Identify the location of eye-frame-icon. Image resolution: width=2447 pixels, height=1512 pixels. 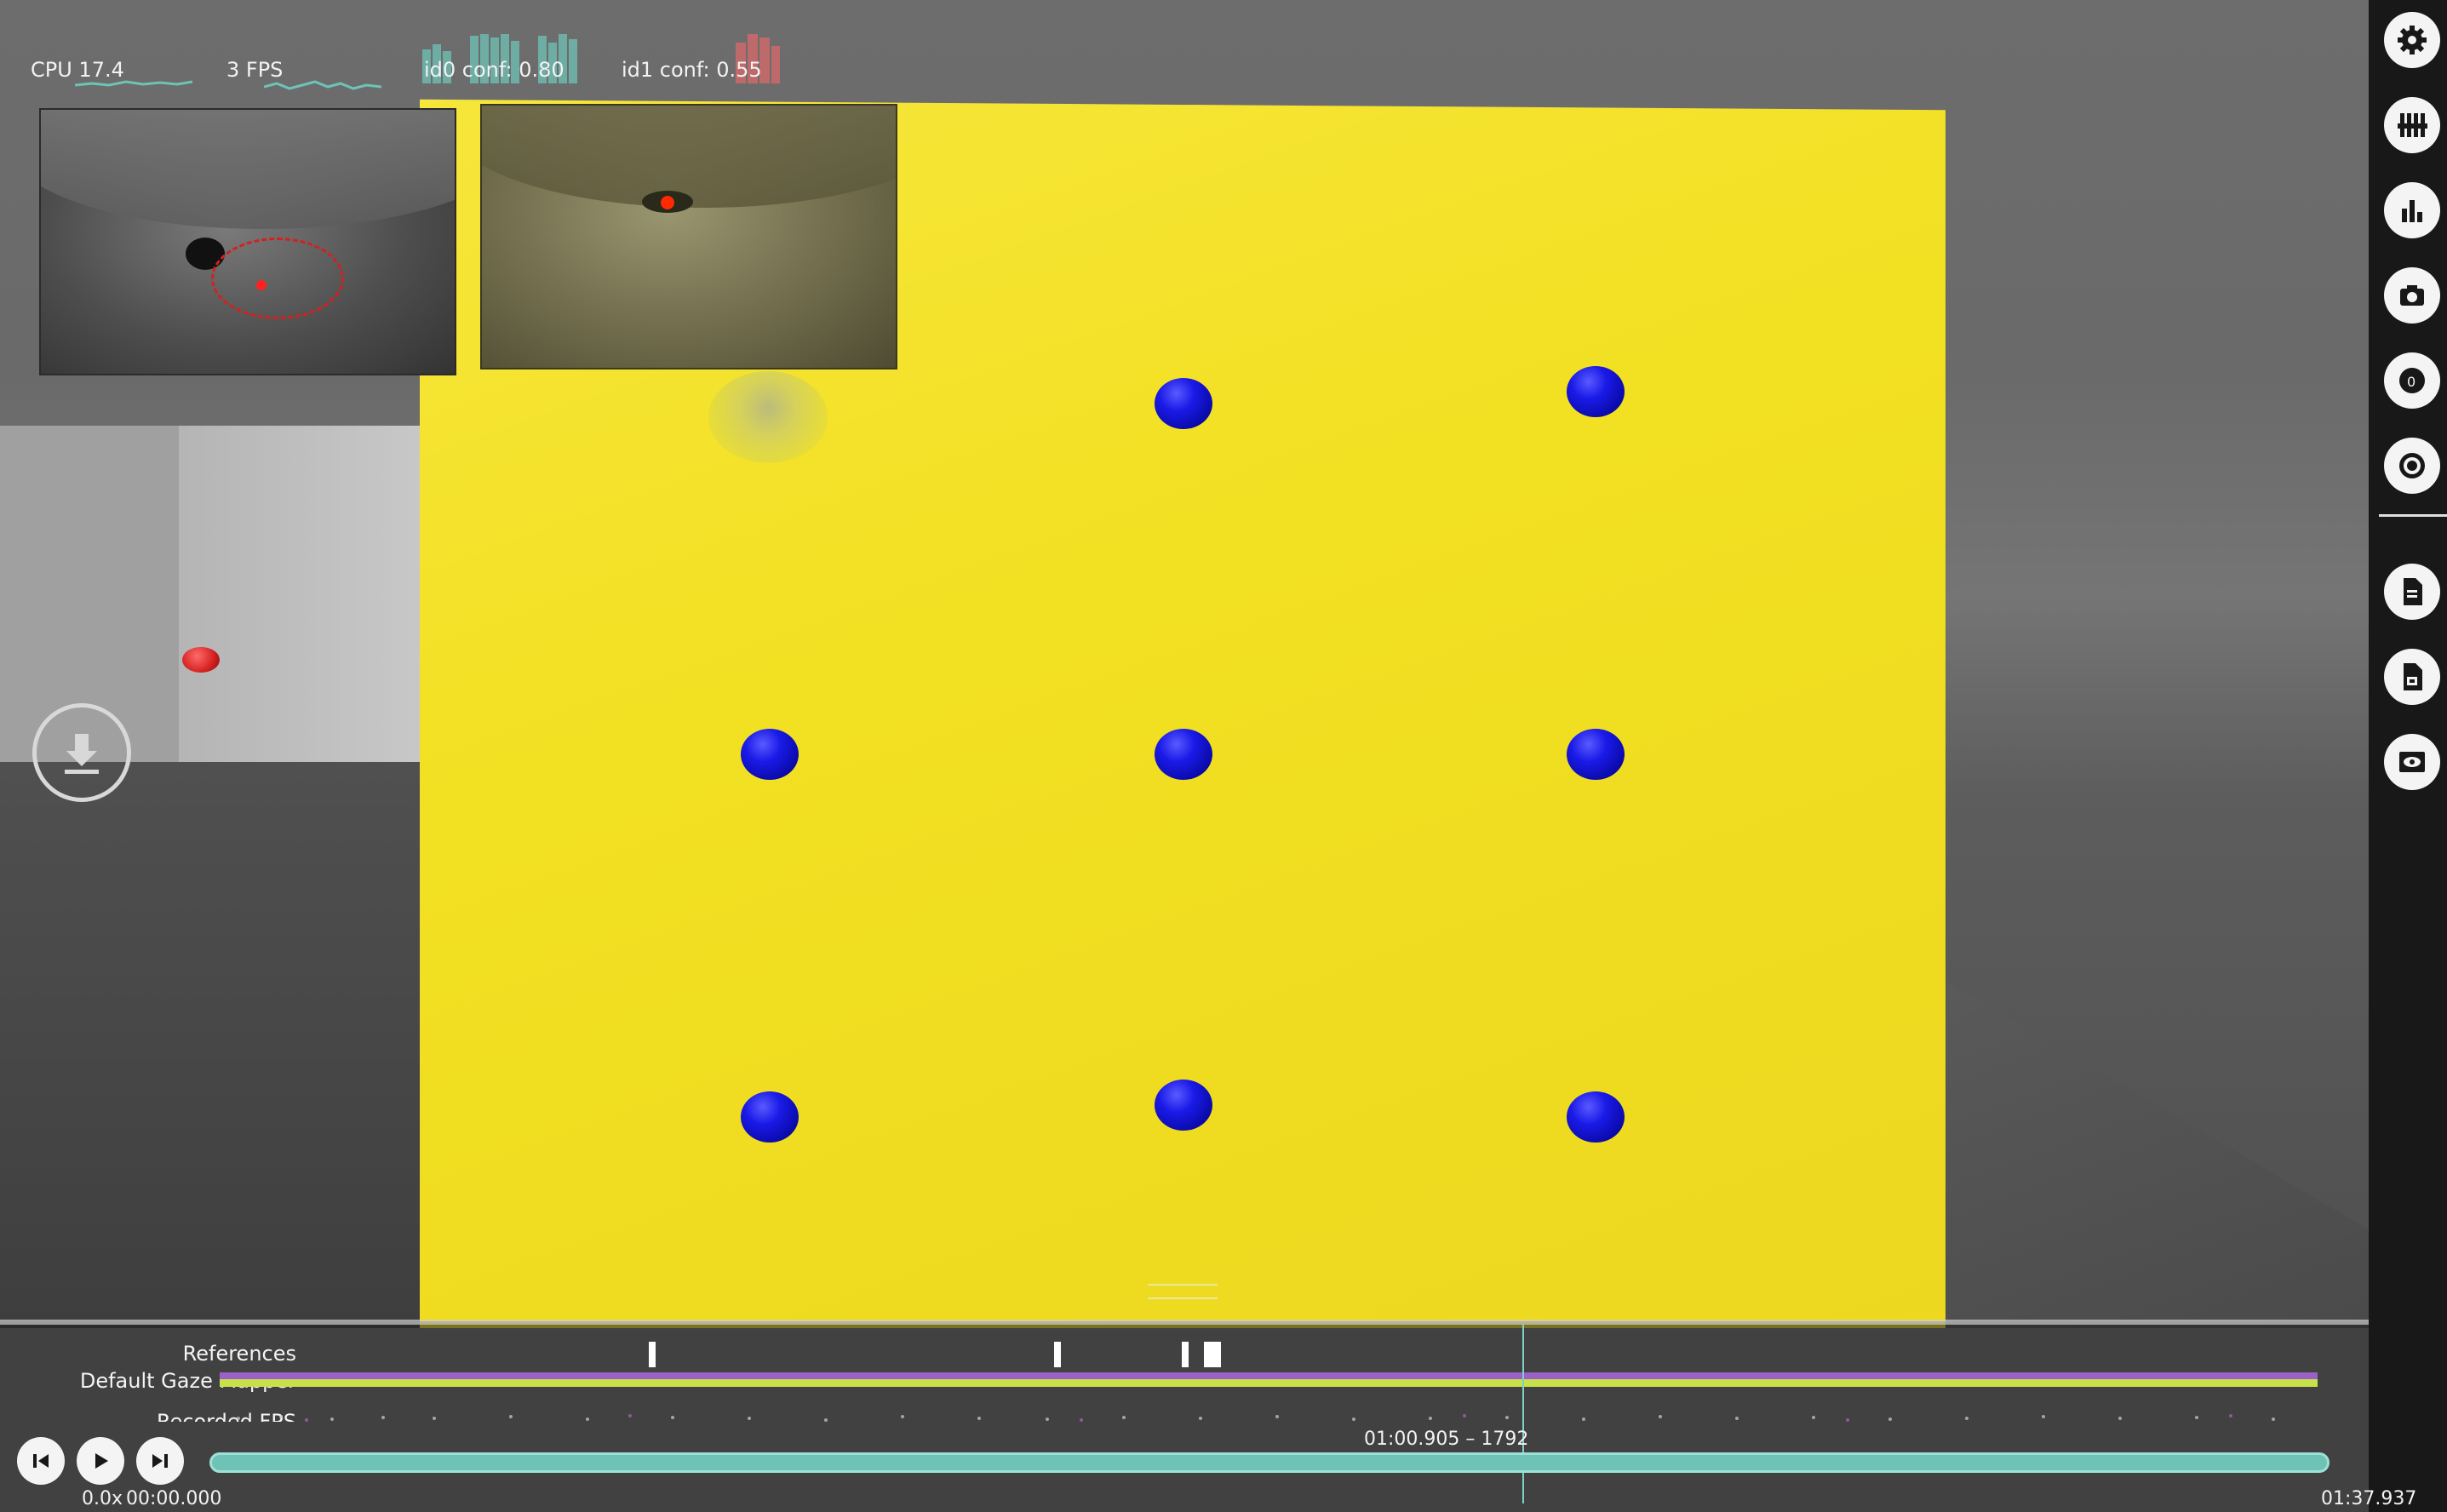
(2412, 762).